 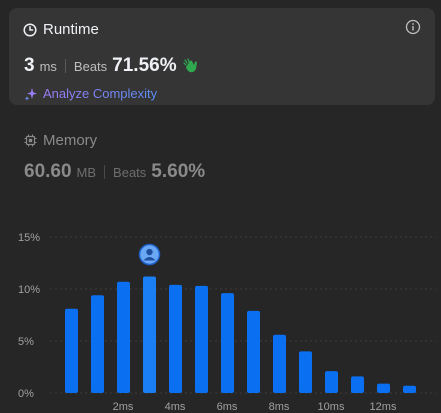 What do you see at coordinates (30, 94) in the screenshot?
I see `sparkle-icon` at bounding box center [30, 94].